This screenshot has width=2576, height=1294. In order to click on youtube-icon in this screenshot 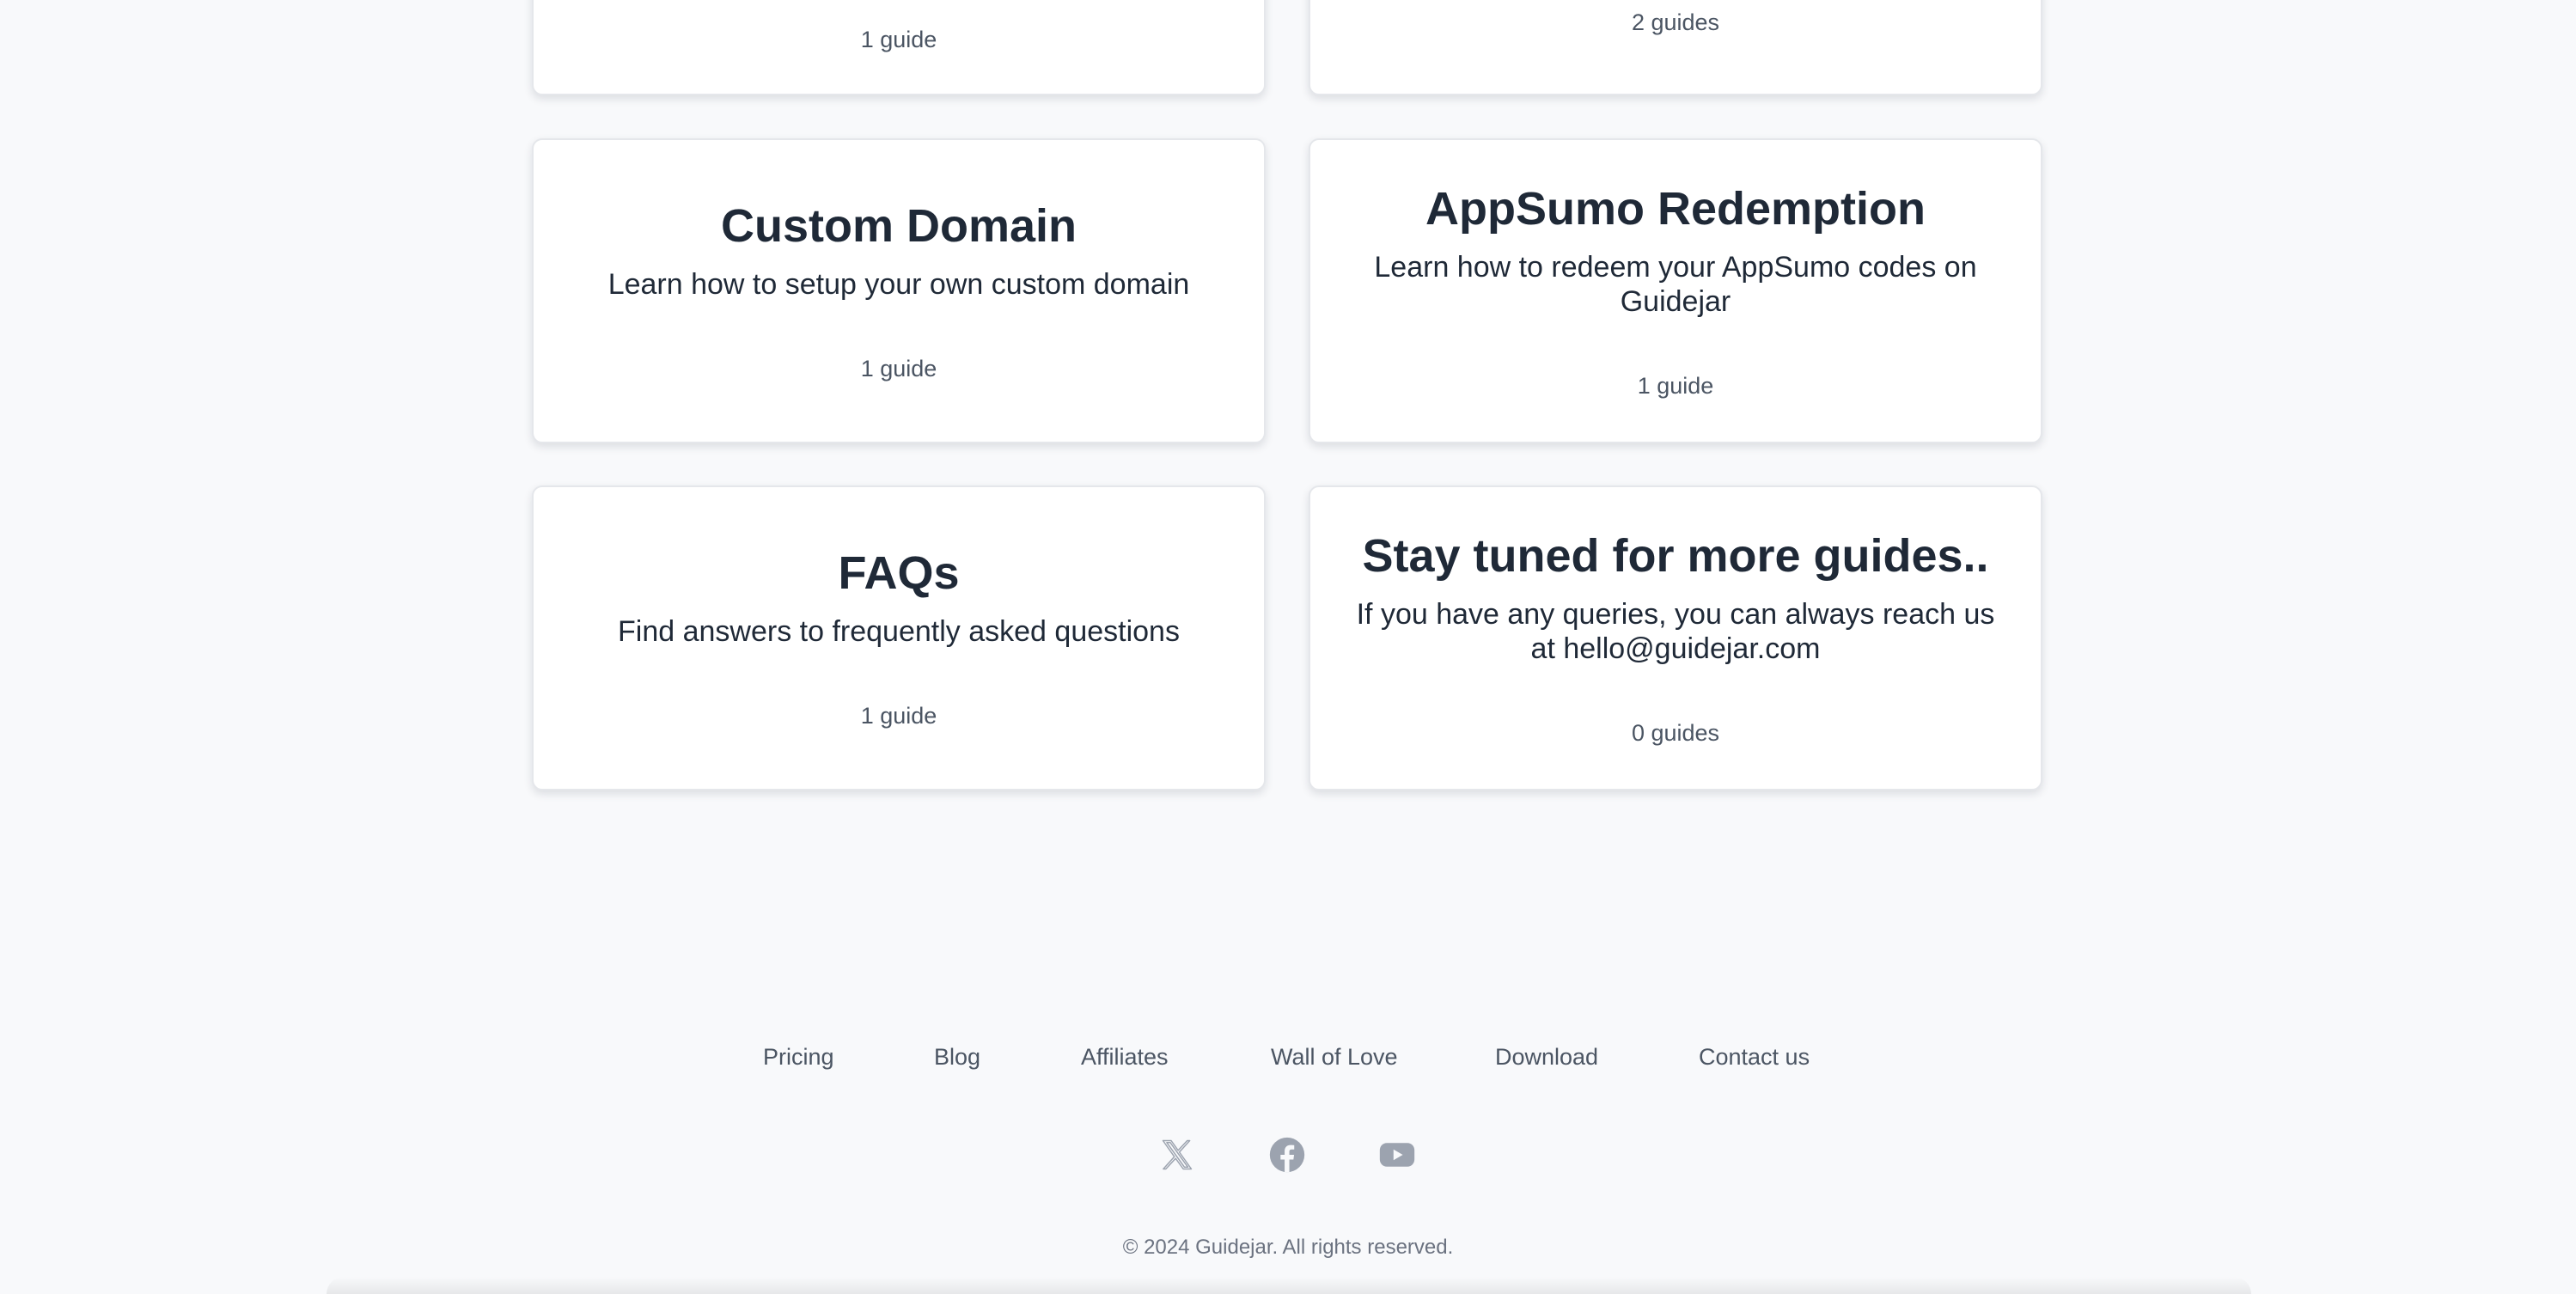, I will do `click(1397, 1155)`.